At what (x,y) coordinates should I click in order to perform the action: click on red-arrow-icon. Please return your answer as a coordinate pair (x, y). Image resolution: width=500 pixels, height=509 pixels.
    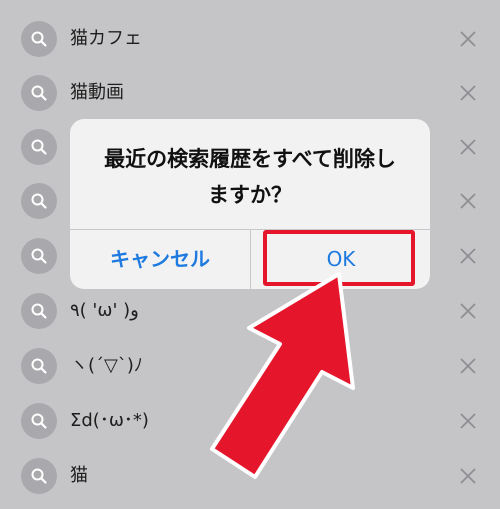
    Looking at the image, I should click on (282, 375).